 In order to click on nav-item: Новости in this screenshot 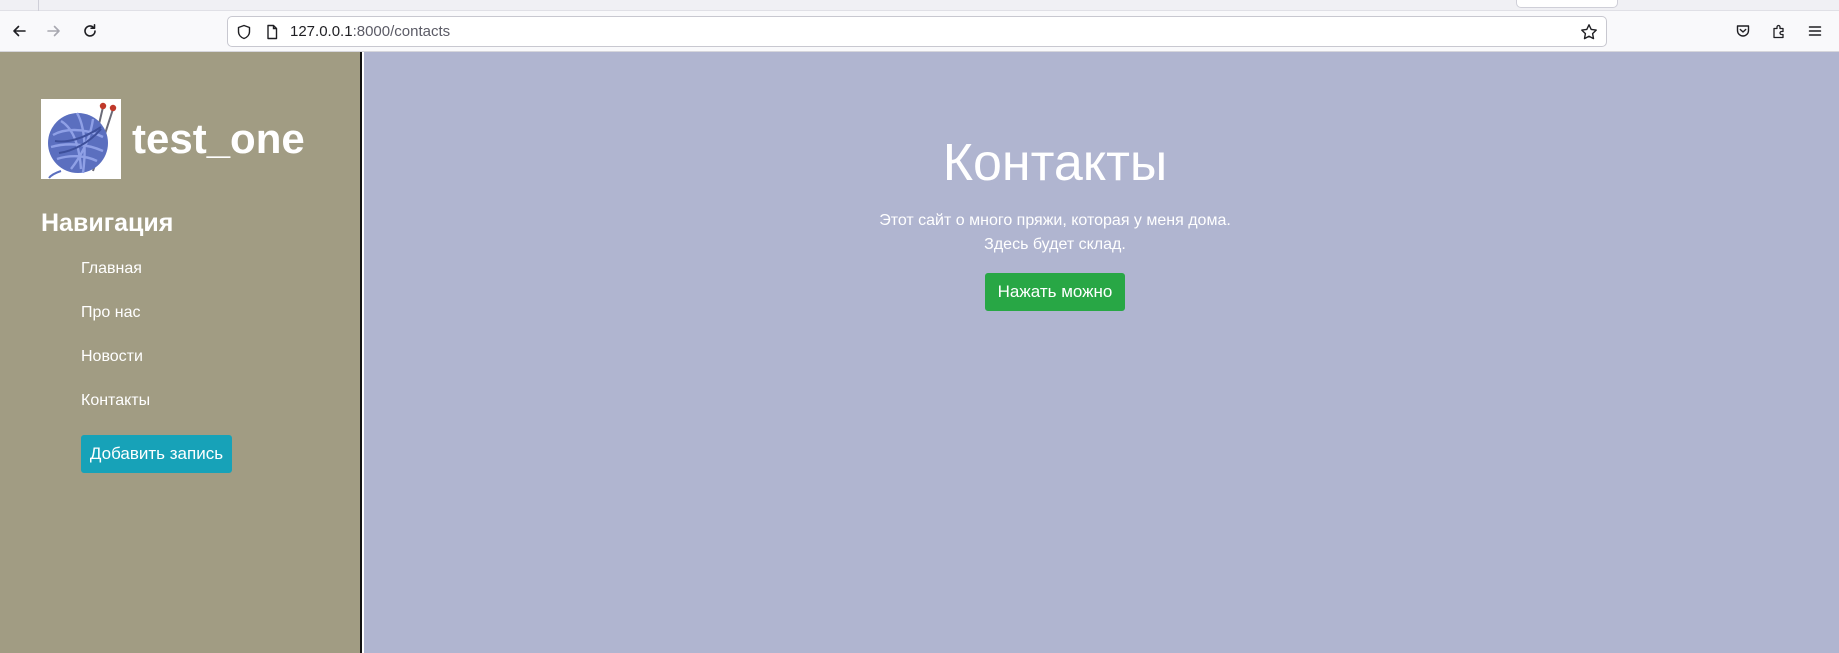, I will do `click(115, 370)`.